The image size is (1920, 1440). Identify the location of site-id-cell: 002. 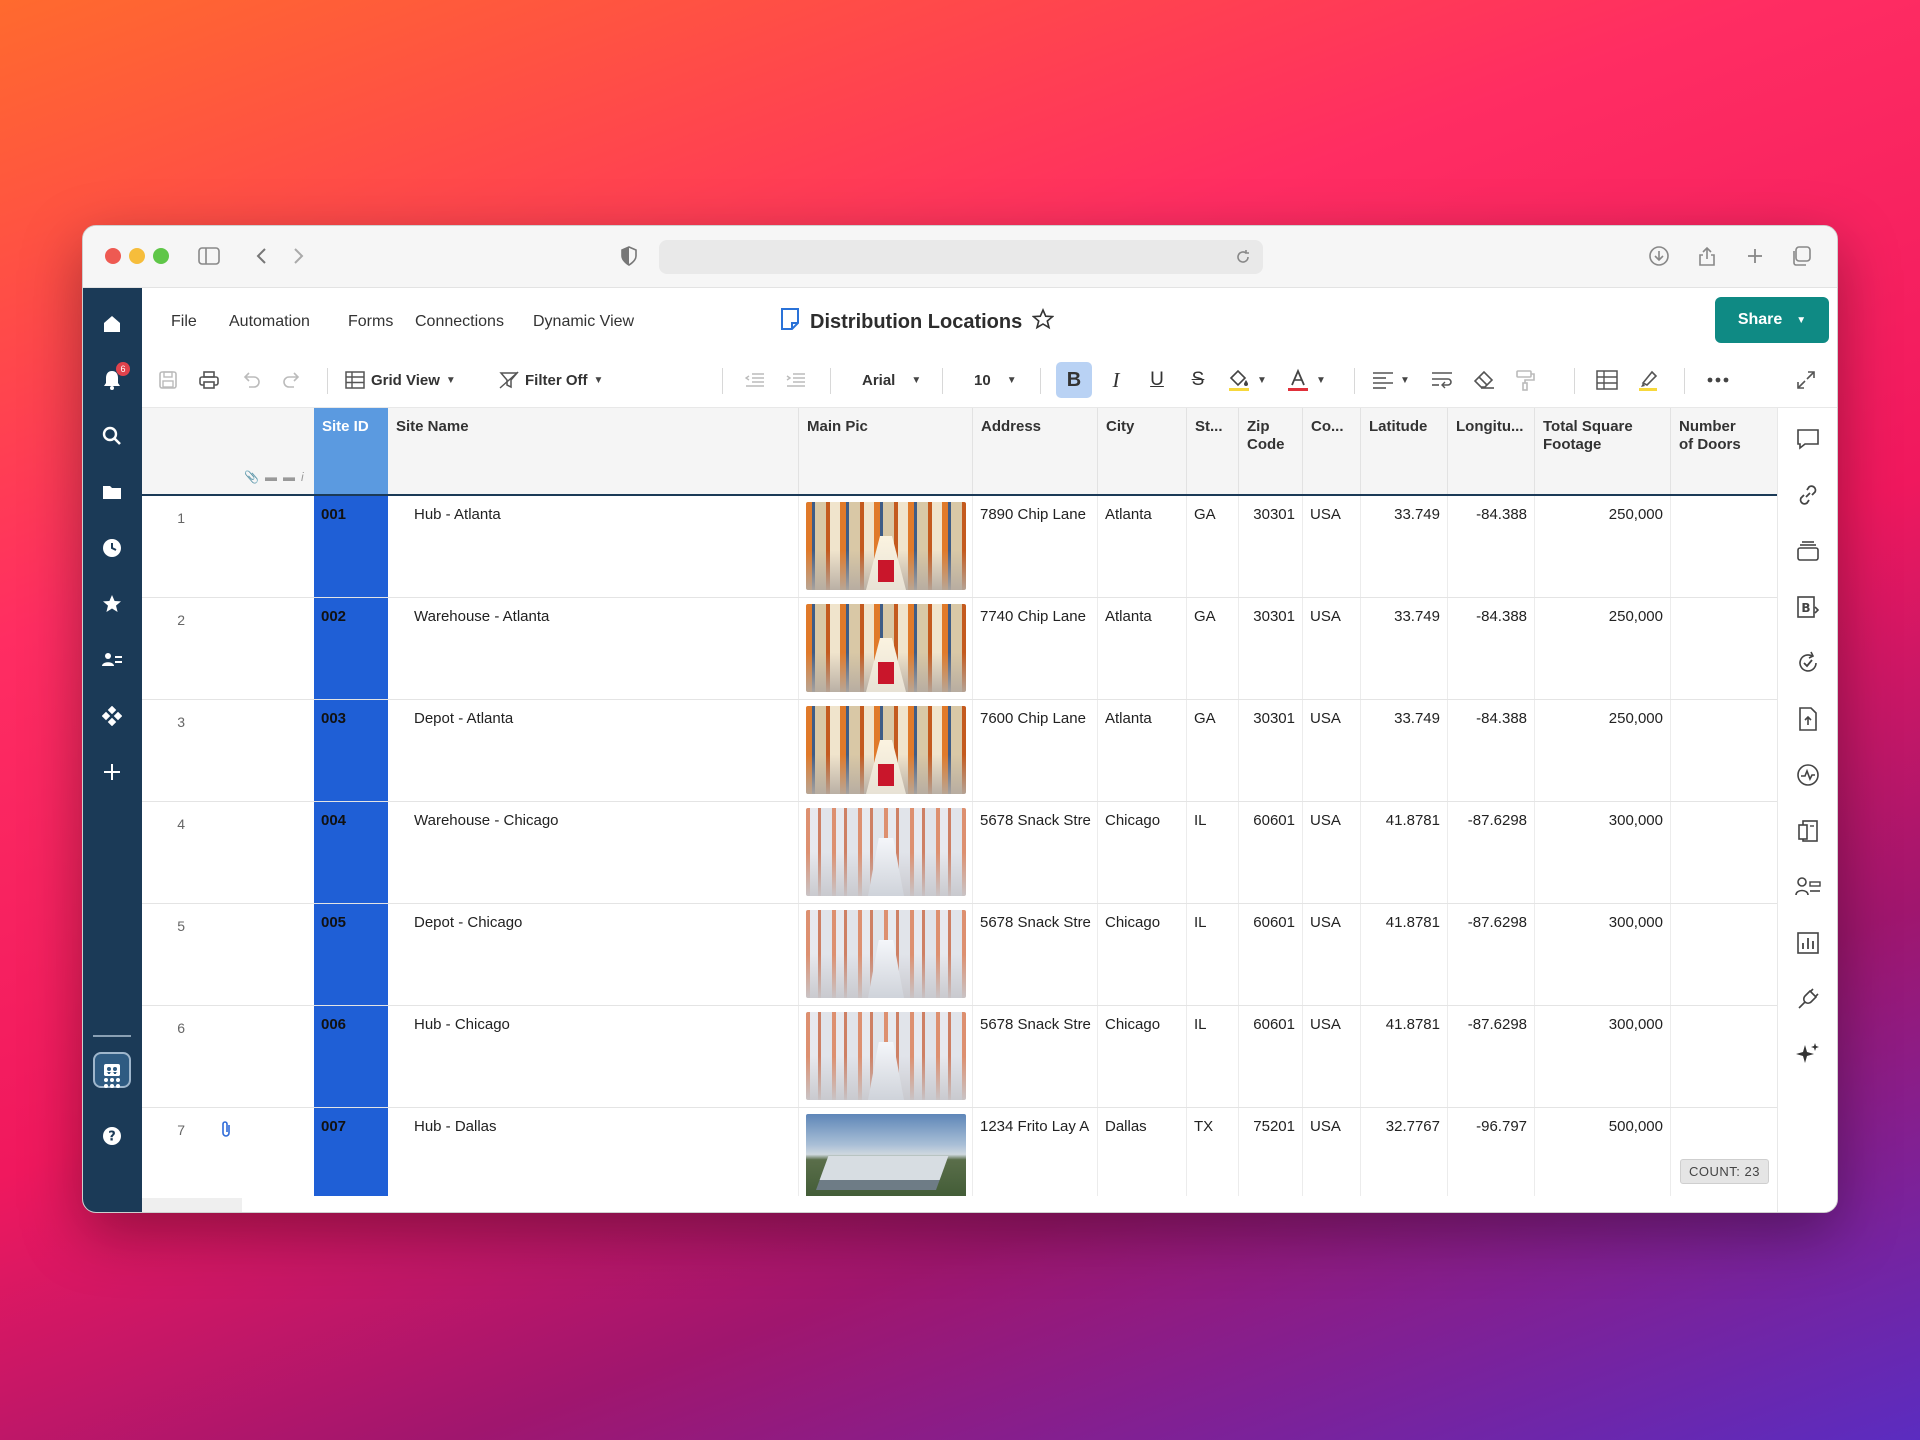
(351, 648).